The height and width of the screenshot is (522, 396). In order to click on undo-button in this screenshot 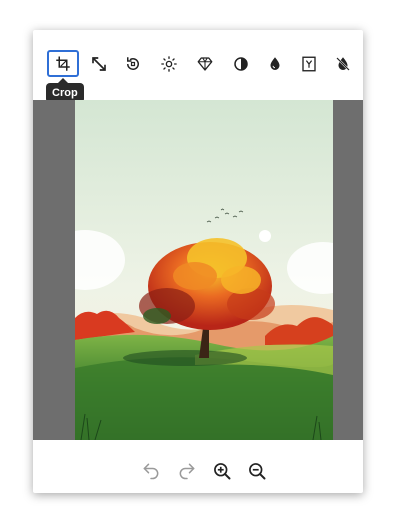, I will do `click(151, 471)`.